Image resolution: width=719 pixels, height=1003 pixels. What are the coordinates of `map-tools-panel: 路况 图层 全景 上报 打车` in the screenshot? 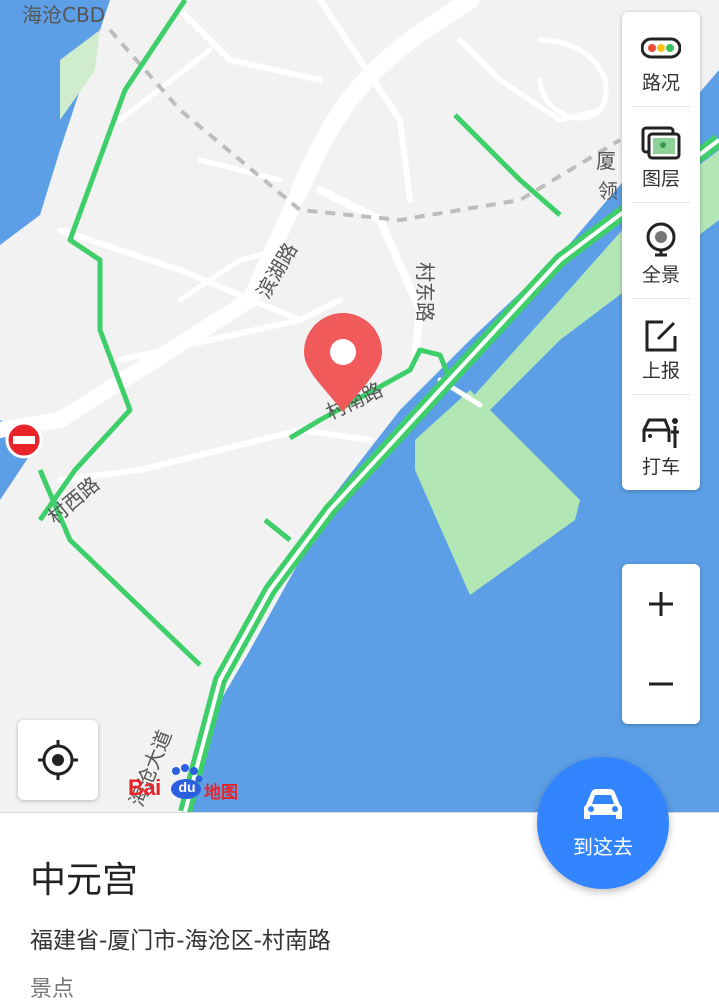 It's located at (661, 251).